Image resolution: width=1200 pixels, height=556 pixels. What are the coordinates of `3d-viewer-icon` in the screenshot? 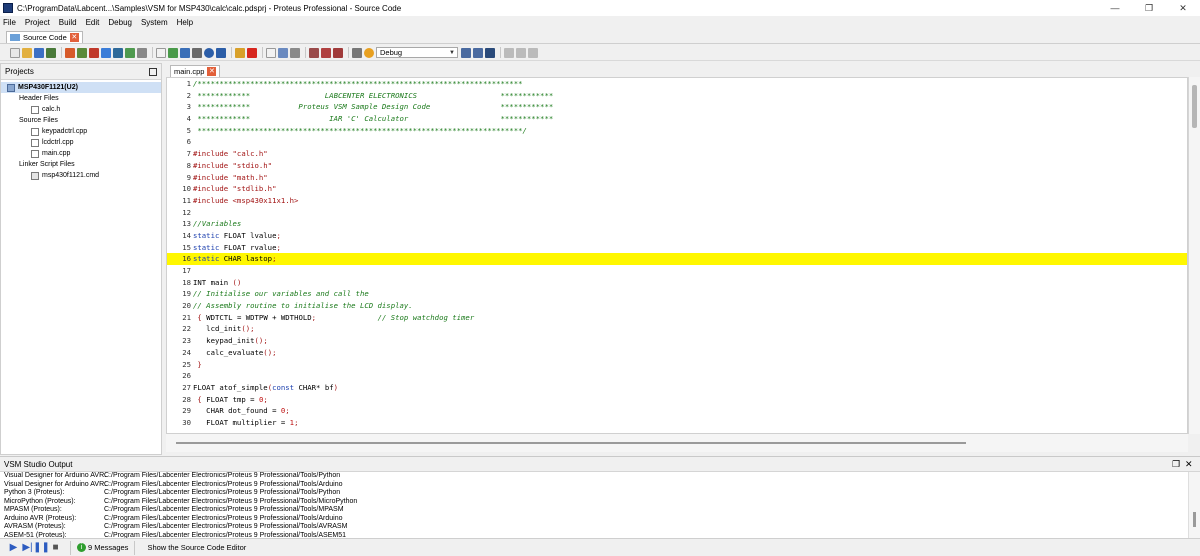 It's located at (130, 52).